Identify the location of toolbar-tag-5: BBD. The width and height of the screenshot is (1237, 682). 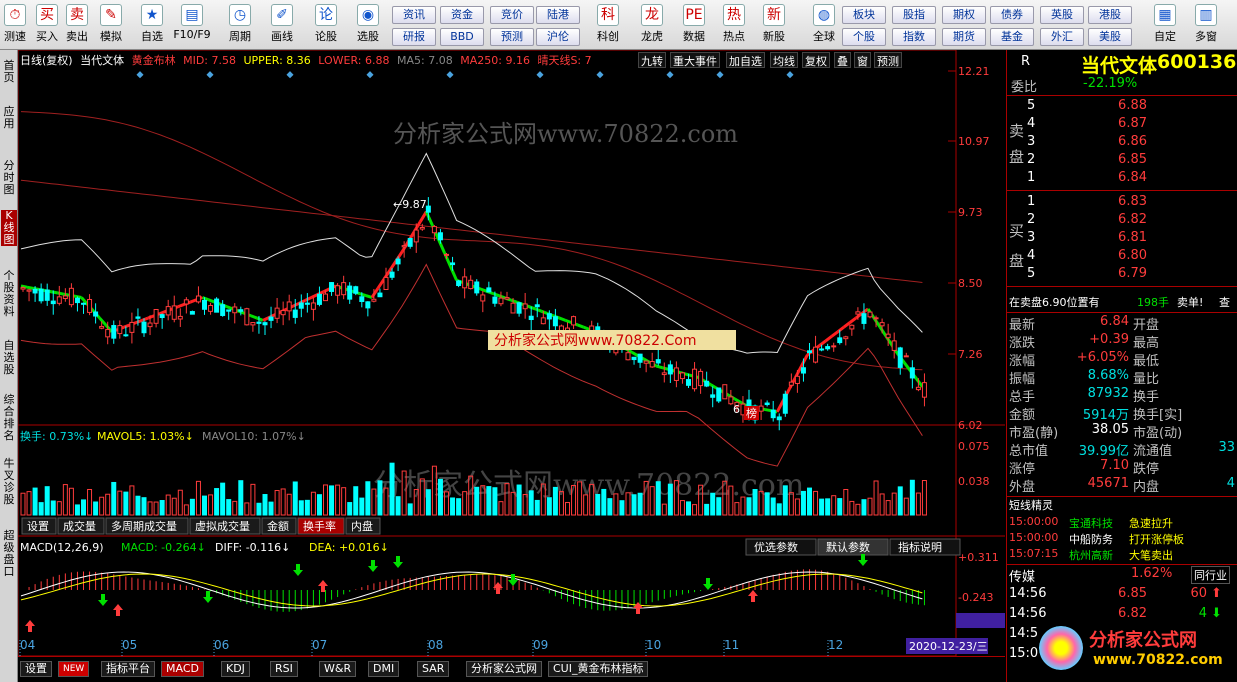
(462, 37).